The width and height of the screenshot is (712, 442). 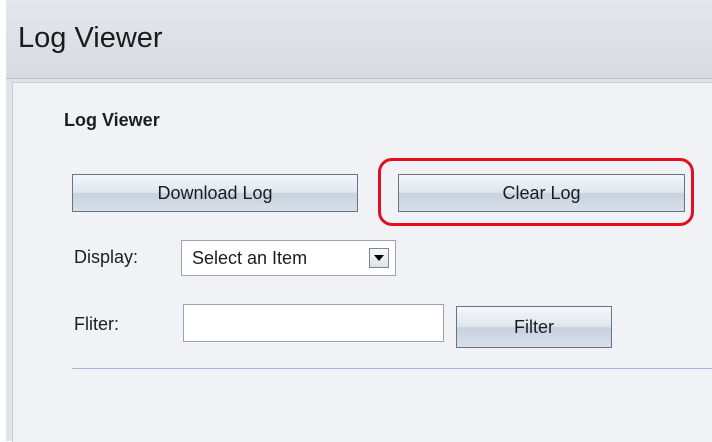 I want to click on clear-log-highlight, so click(x=536, y=192).